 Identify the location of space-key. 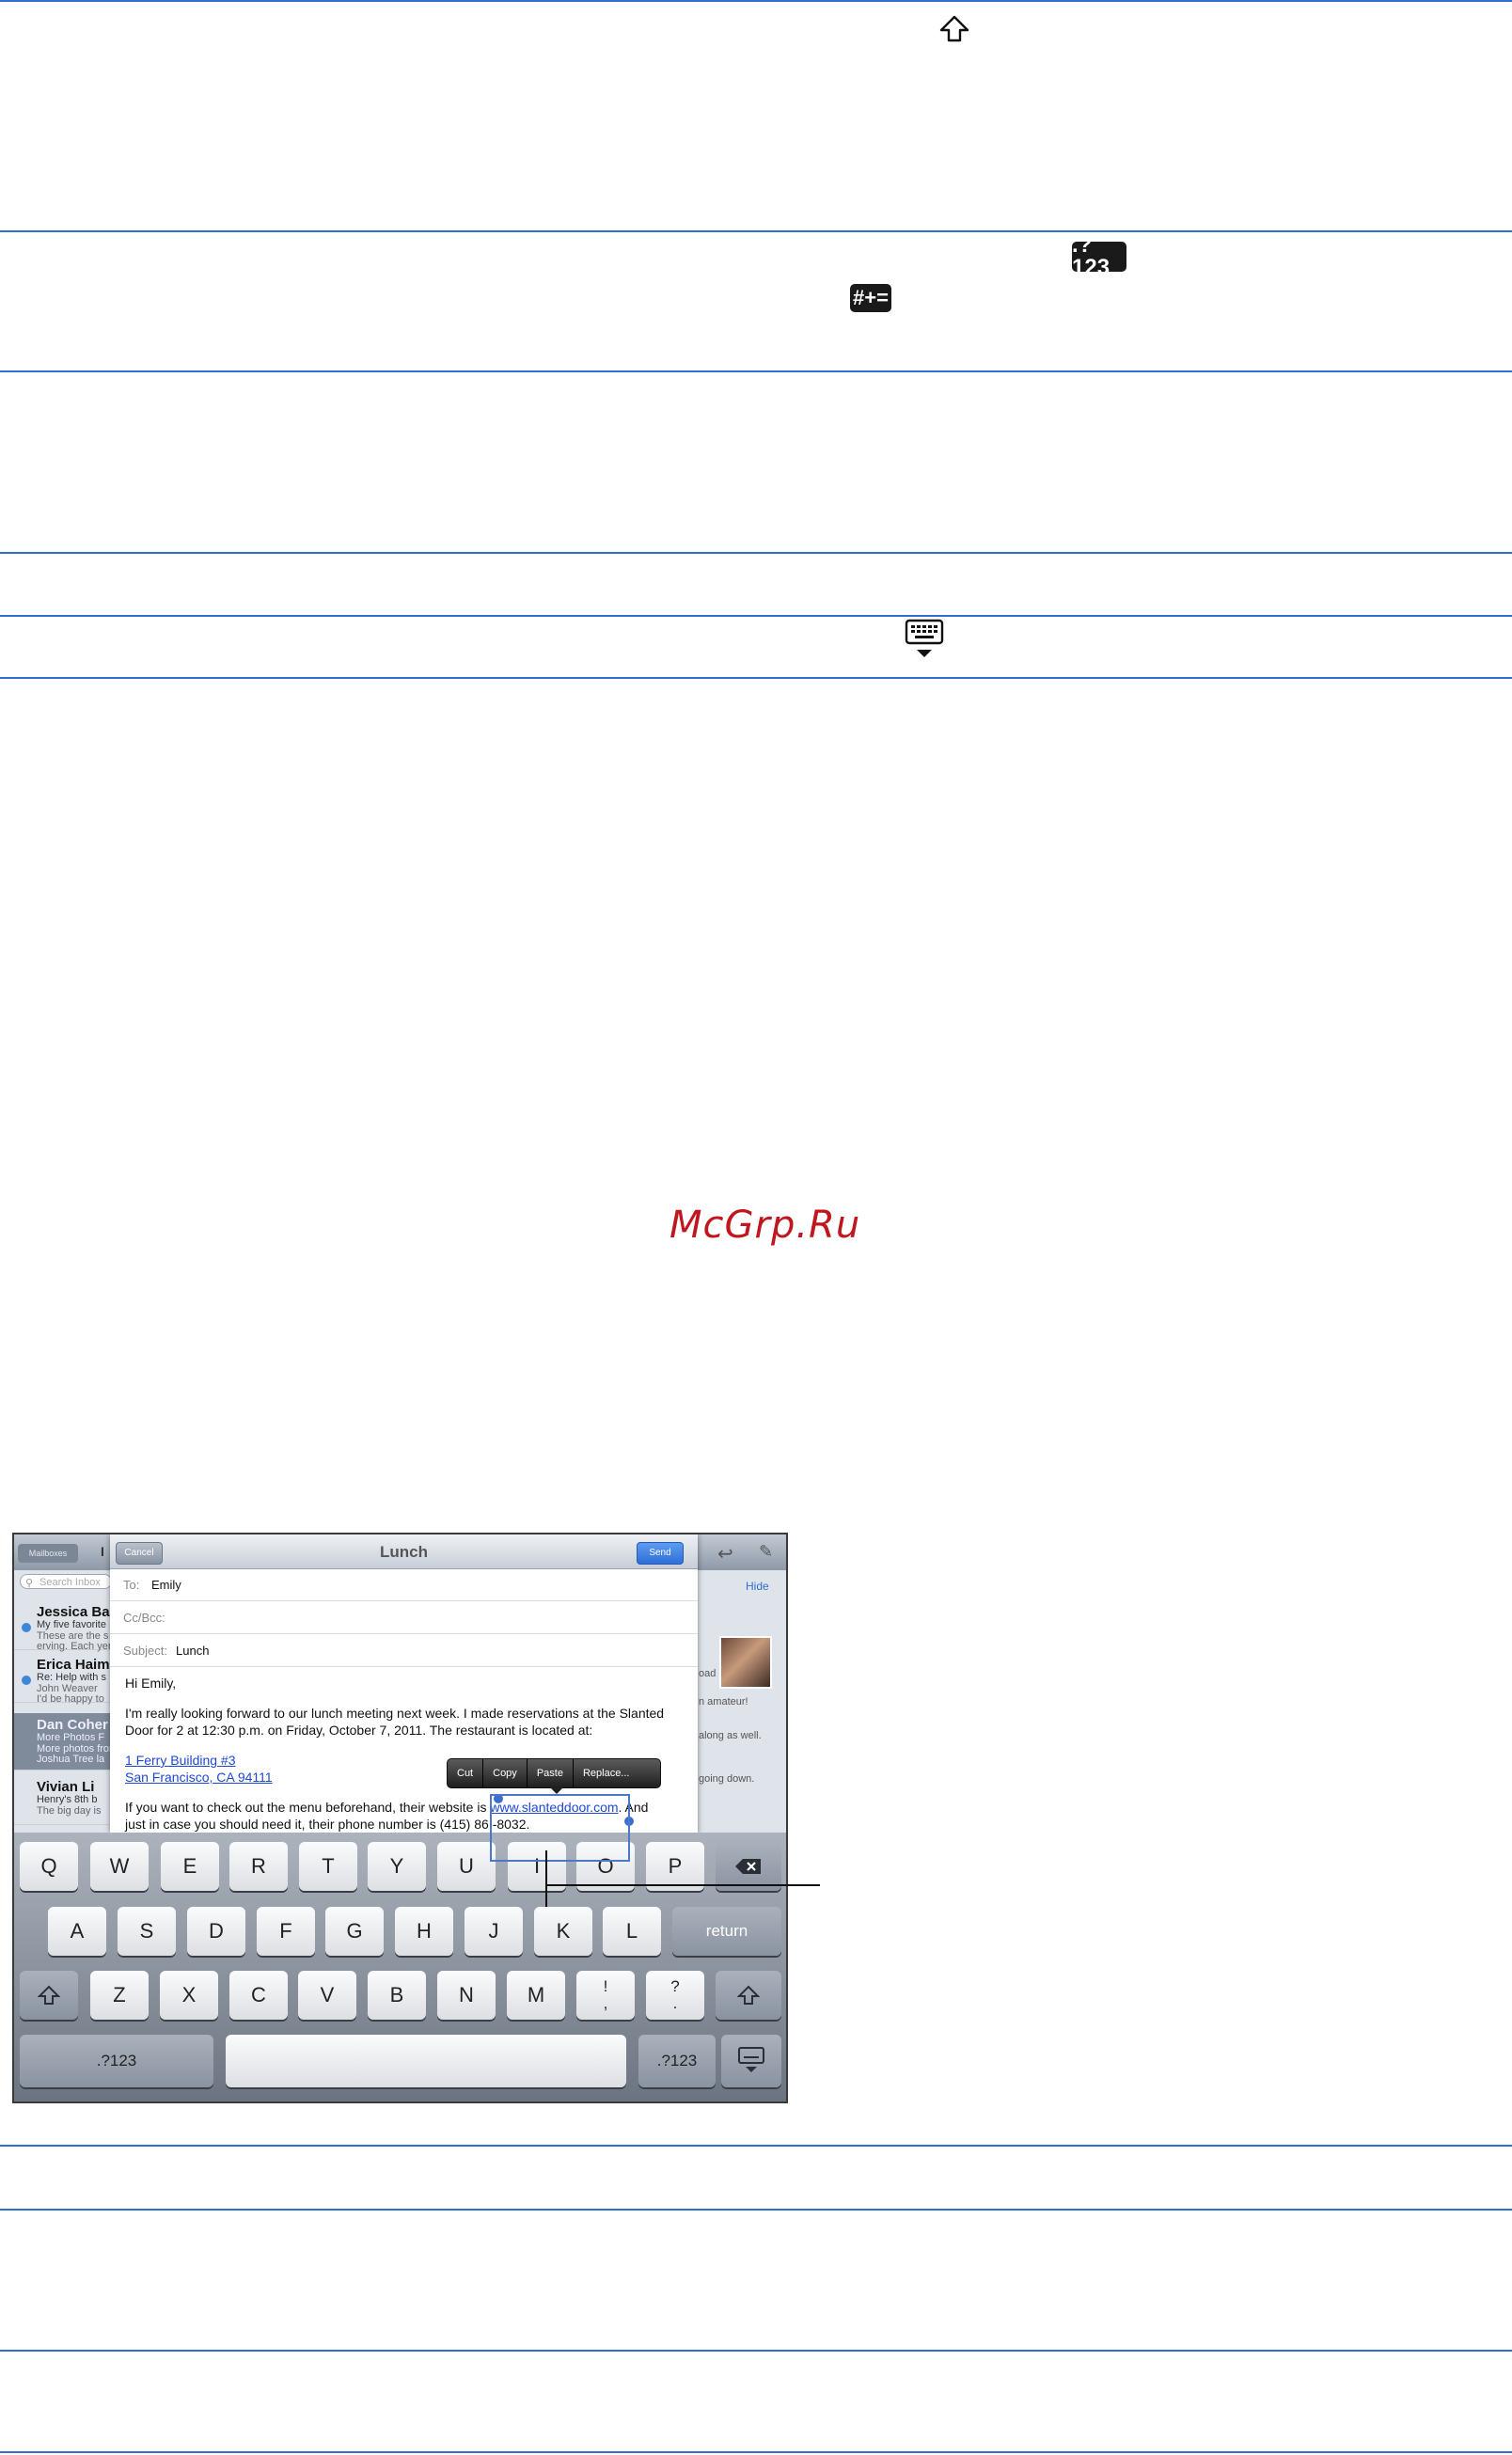
(426, 2061).